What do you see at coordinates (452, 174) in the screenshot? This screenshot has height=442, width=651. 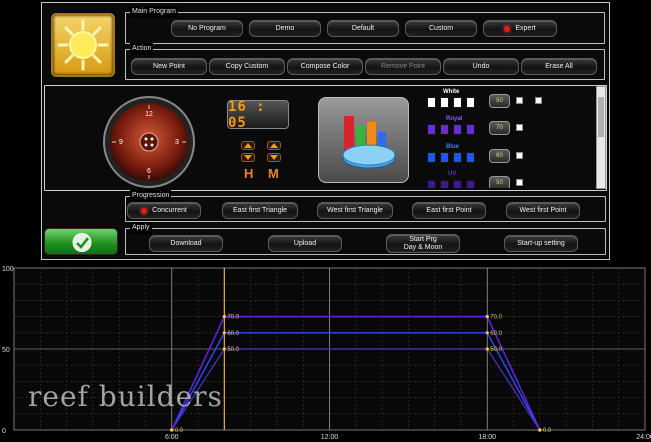 I see `channel-uv-label: UV` at bounding box center [452, 174].